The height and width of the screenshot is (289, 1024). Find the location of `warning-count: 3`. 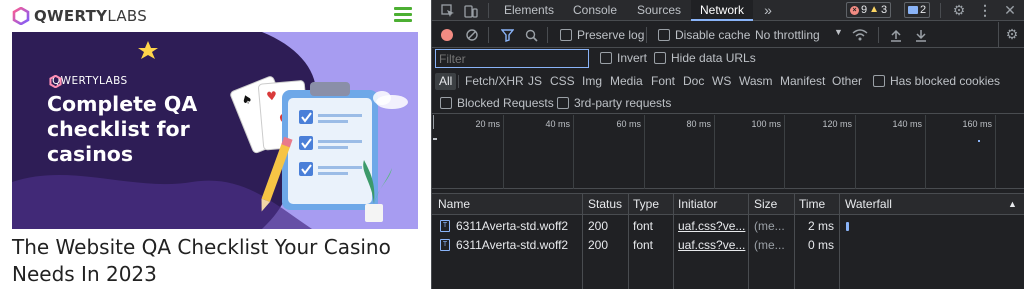

warning-count: 3 is located at coordinates (884, 10).